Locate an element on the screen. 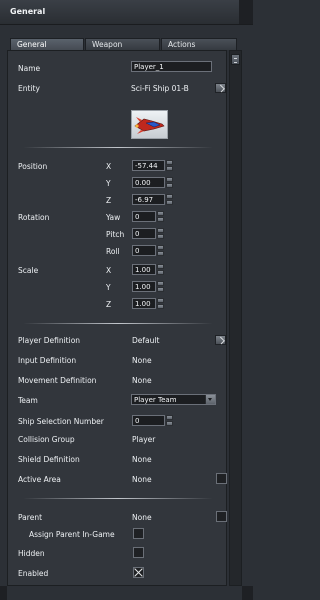 The width and height of the screenshot is (320, 600). active-area-label: Active Area is located at coordinates (39, 479).